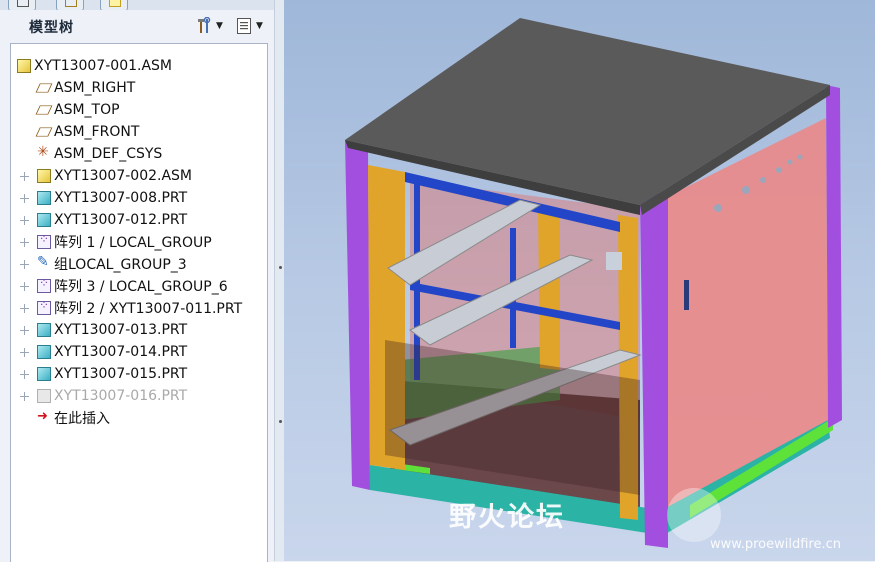 The width and height of the screenshot is (875, 562). I want to click on tree-item: XYT13007-002.ASM, so click(114, 176).